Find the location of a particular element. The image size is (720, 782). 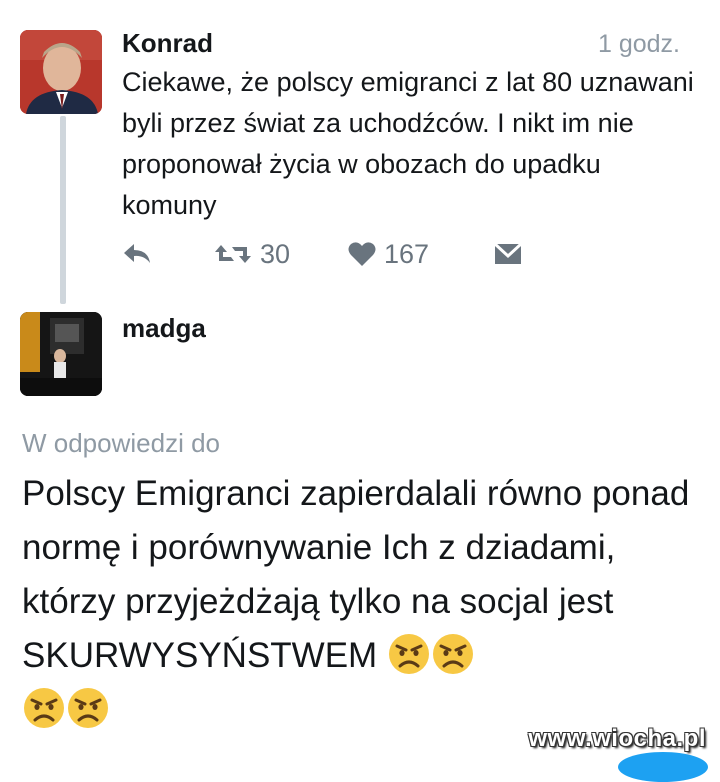

reply-button is located at coordinates (137, 254).